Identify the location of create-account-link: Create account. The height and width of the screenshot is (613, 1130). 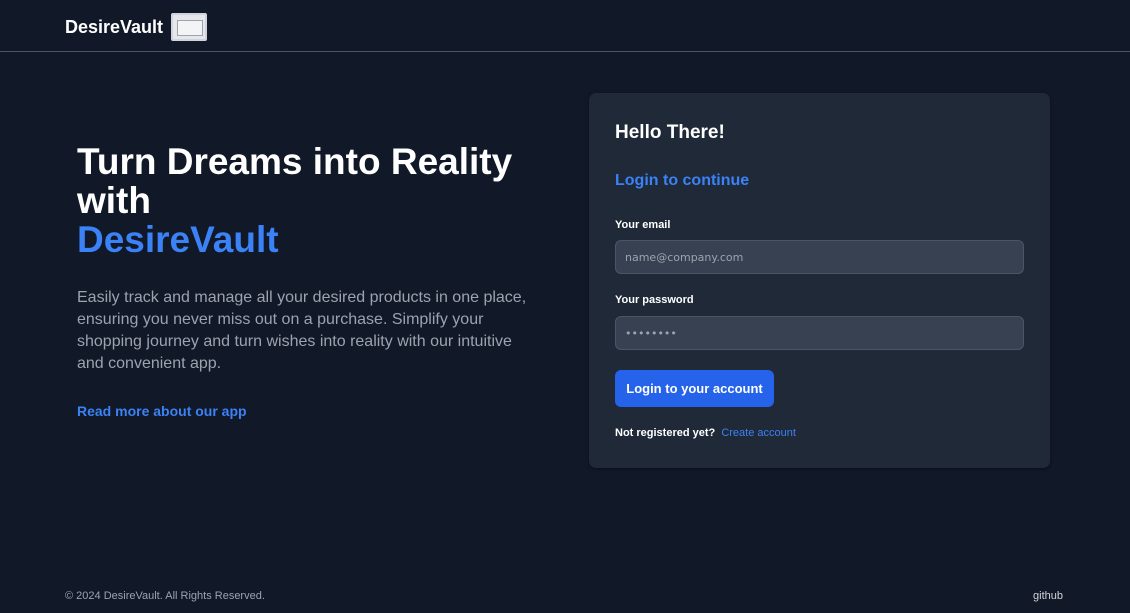
(758, 433).